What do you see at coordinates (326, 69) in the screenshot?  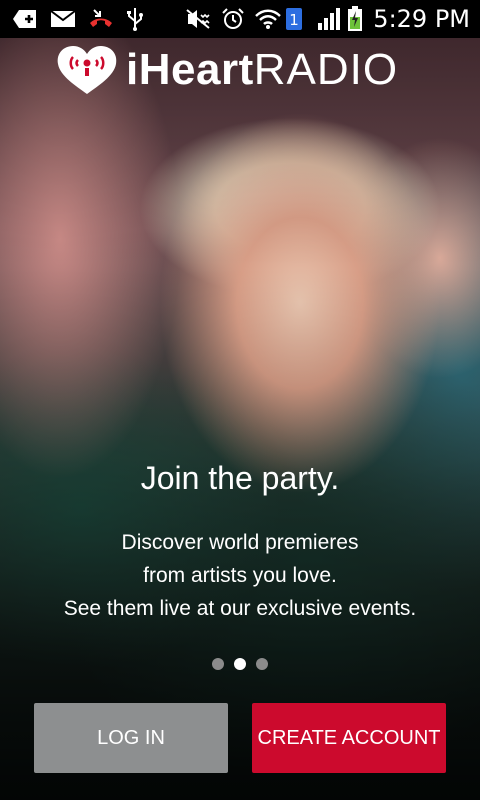 I see `logo-brand-light: RADIO` at bounding box center [326, 69].